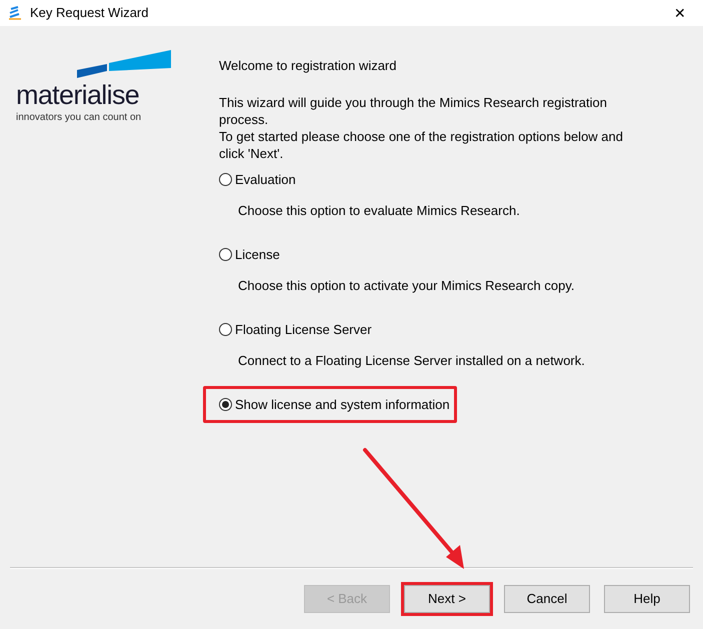 This screenshot has height=629, width=703. What do you see at coordinates (15, 13) in the screenshot?
I see `app-icon` at bounding box center [15, 13].